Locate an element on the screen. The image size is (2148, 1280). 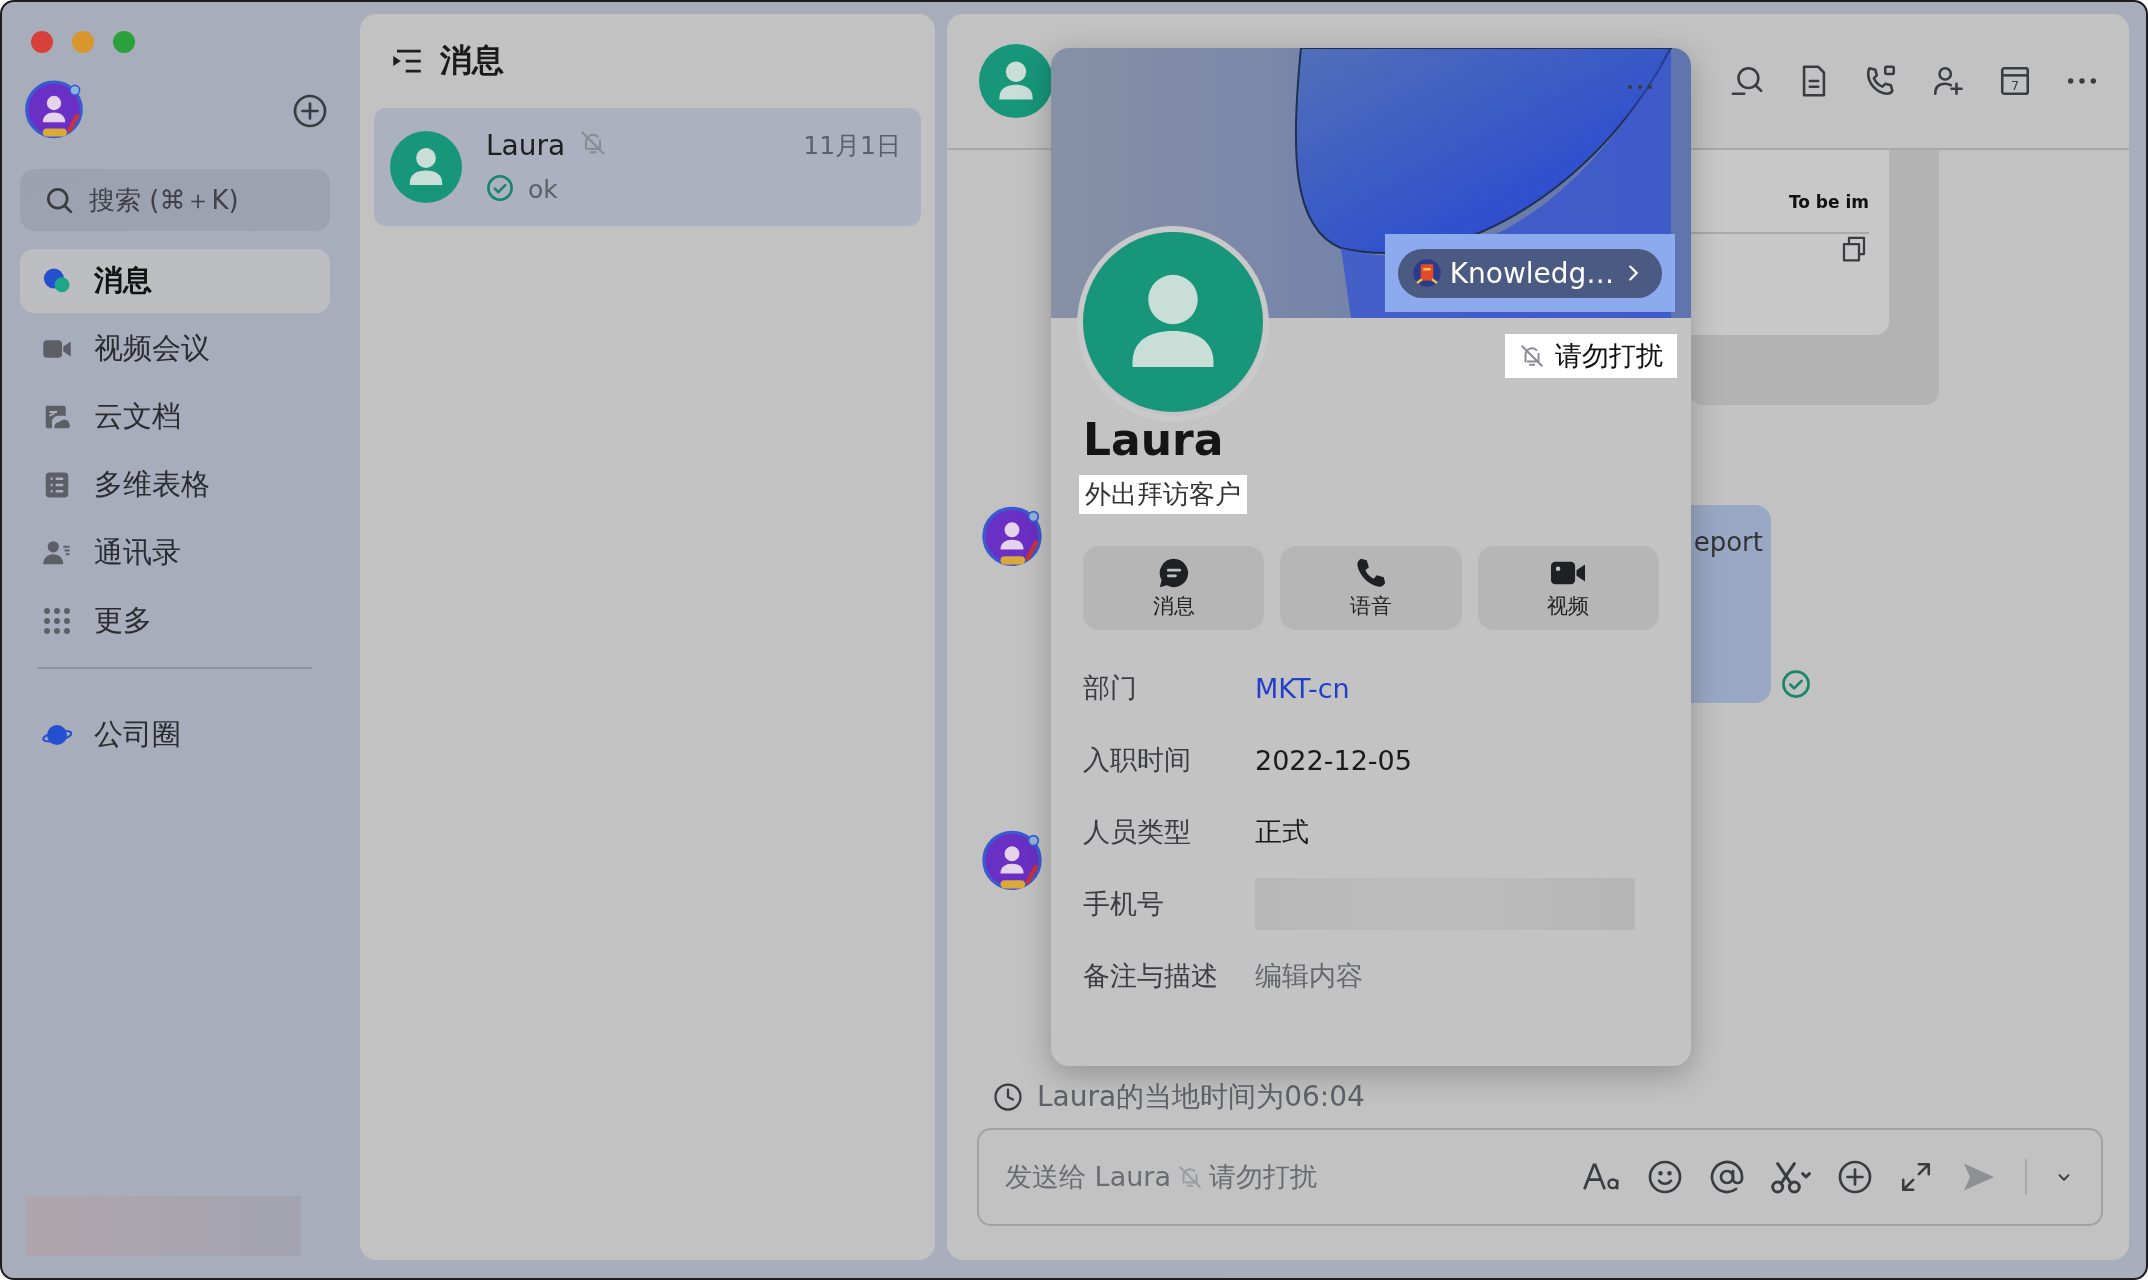
action-button: 视频 is located at coordinates (1568, 588).